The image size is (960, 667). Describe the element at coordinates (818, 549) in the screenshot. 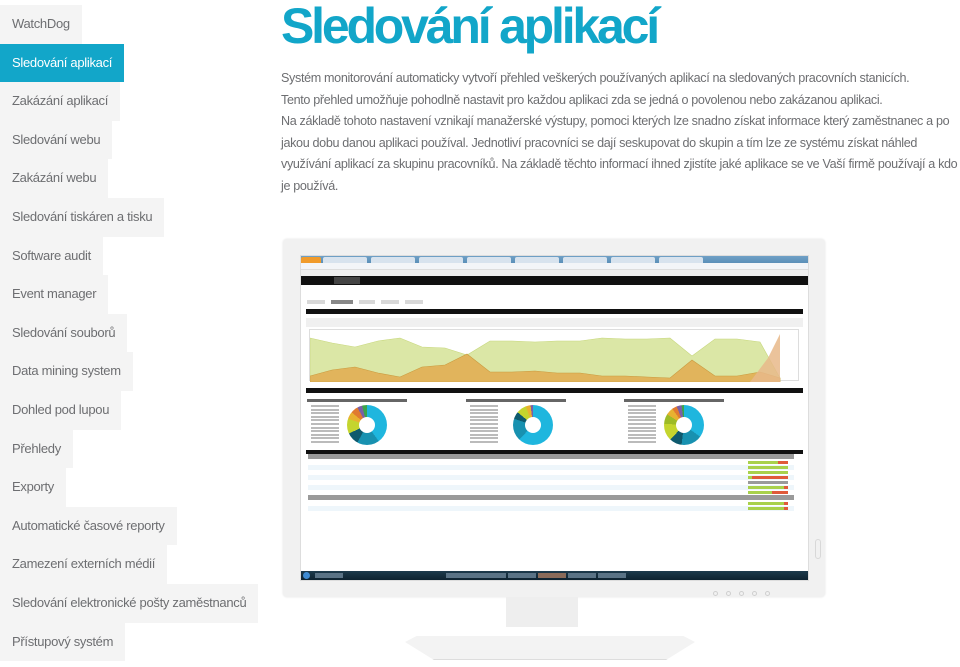

I see `monitor-side-control` at that location.